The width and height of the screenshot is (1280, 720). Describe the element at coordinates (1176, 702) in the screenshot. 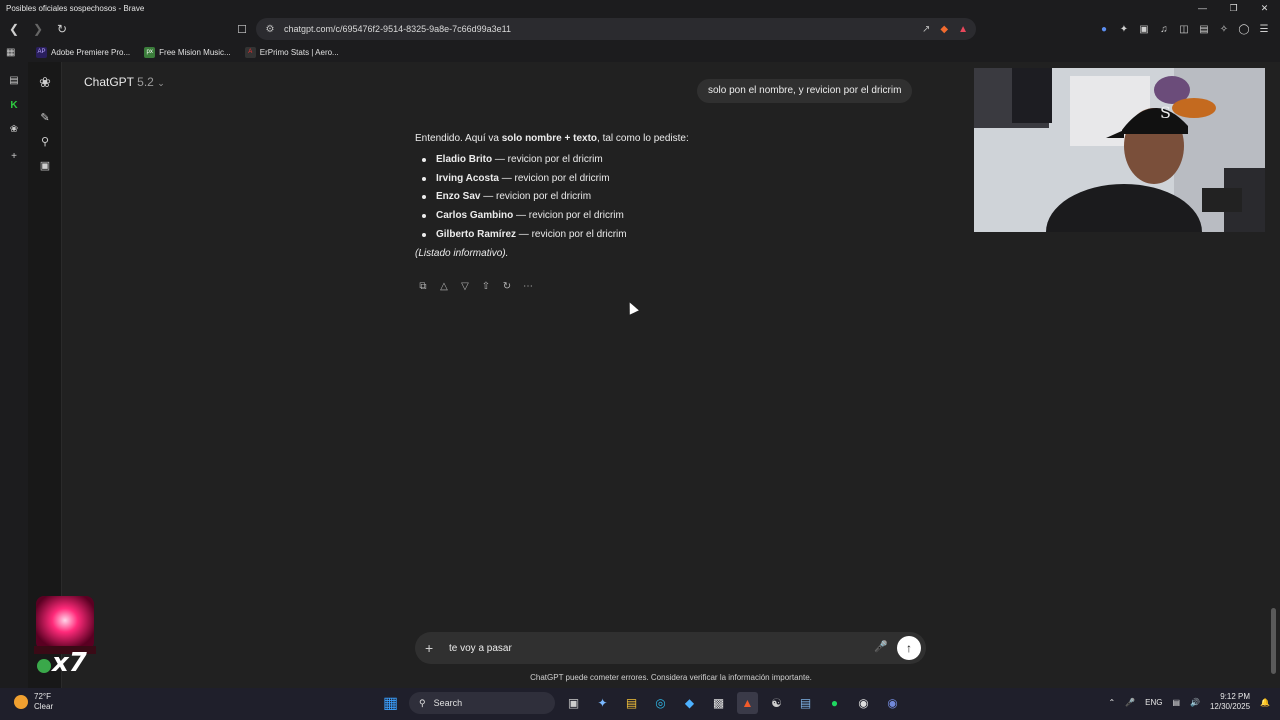

I see `network-icon: ▤` at that location.